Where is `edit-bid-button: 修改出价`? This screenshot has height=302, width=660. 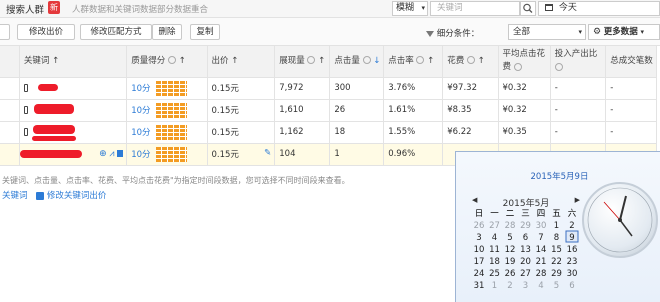
edit-bid-button: 修改出价 is located at coordinates (46, 32).